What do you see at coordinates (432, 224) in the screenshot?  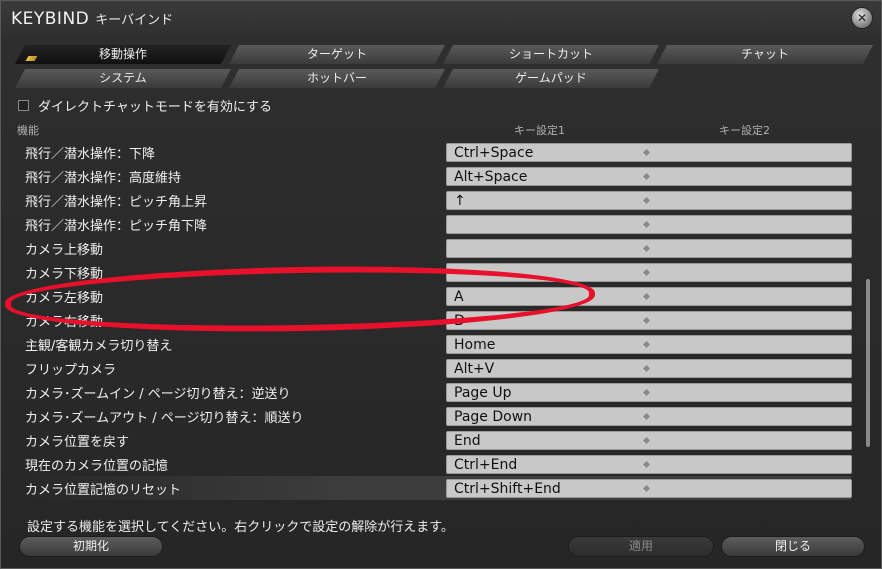 I see `keybind-row: 飛行／潜水操作：ピッチ角下降` at bounding box center [432, 224].